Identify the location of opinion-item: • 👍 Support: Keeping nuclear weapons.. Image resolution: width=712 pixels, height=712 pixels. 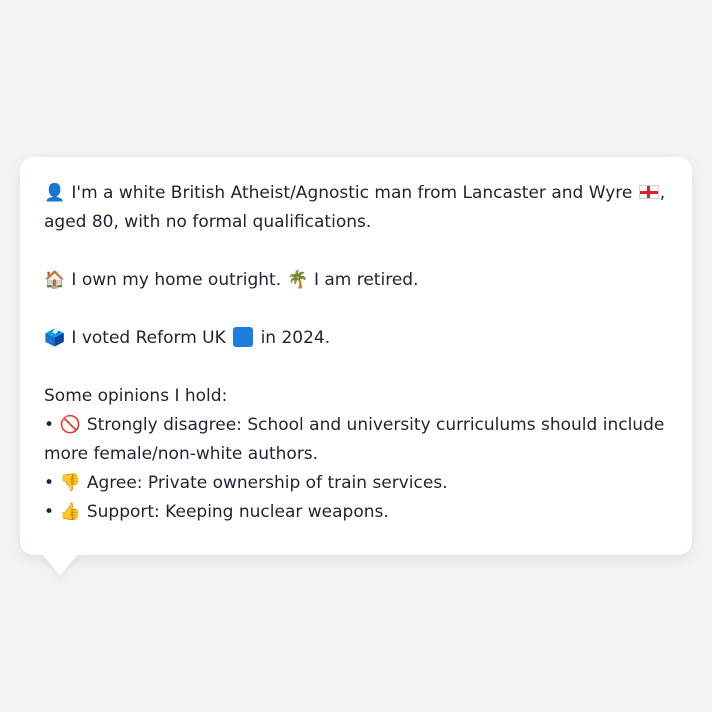
(356, 512).